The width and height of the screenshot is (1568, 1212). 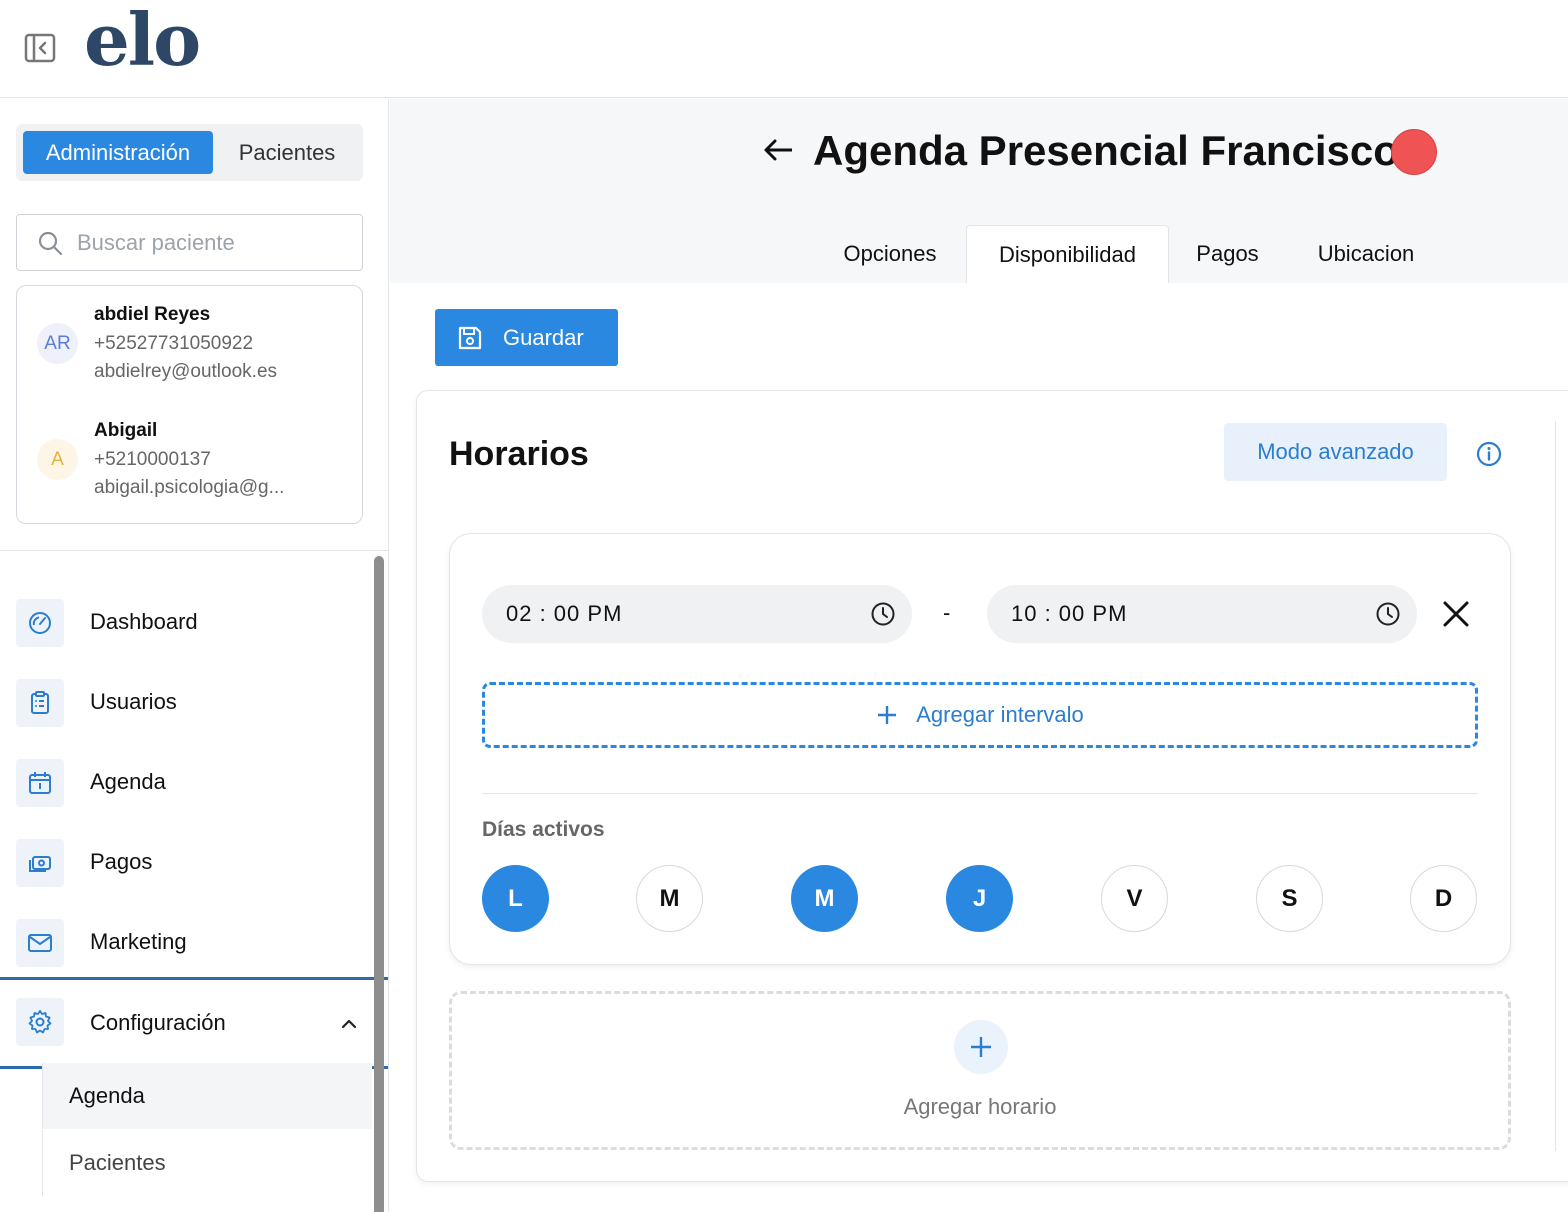 What do you see at coordinates (1489, 456) in the screenshot?
I see `info-icon` at bounding box center [1489, 456].